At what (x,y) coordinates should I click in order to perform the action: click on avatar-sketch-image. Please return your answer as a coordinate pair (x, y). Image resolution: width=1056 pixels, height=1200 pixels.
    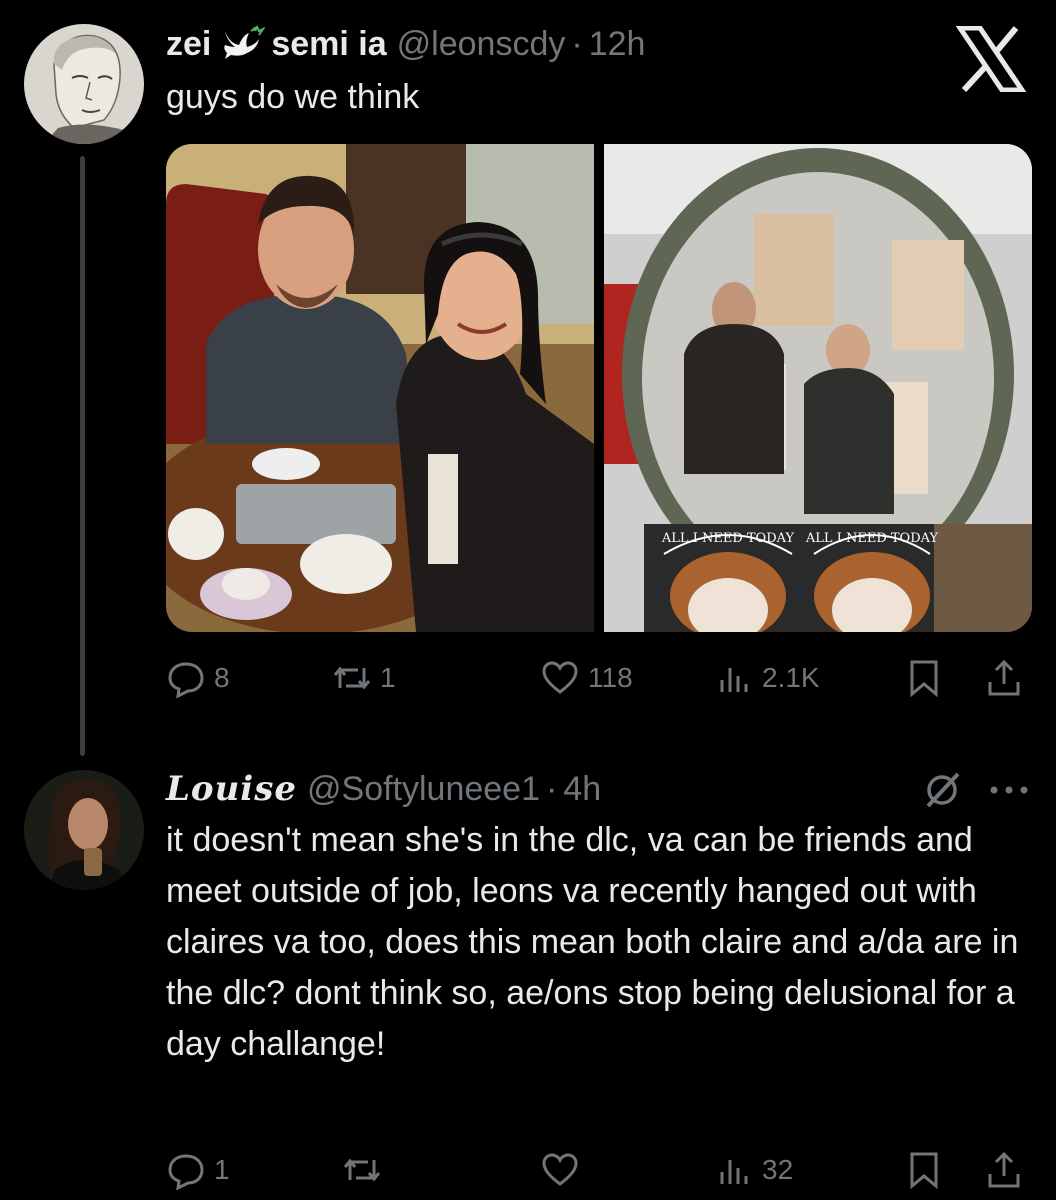
    Looking at the image, I should click on (84, 84).